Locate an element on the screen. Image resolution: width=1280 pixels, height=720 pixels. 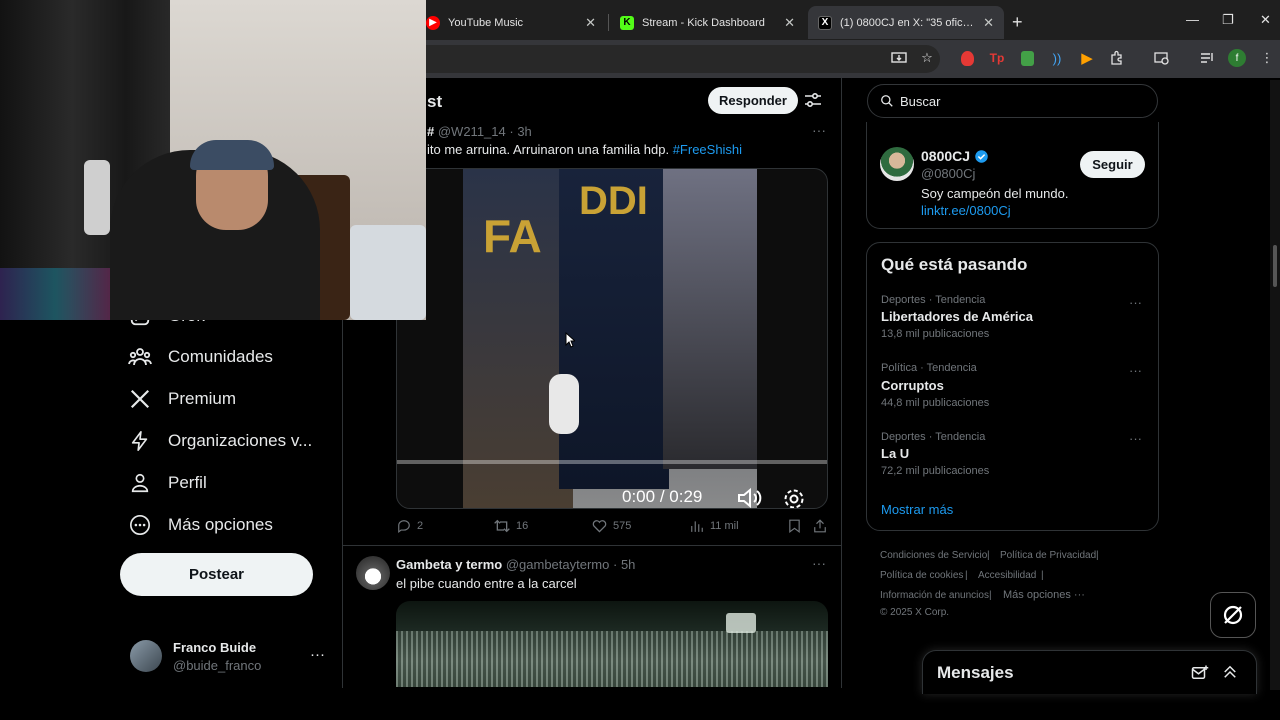
trend-category: Deportes · Tendencia is located at coordinates (933, 437).